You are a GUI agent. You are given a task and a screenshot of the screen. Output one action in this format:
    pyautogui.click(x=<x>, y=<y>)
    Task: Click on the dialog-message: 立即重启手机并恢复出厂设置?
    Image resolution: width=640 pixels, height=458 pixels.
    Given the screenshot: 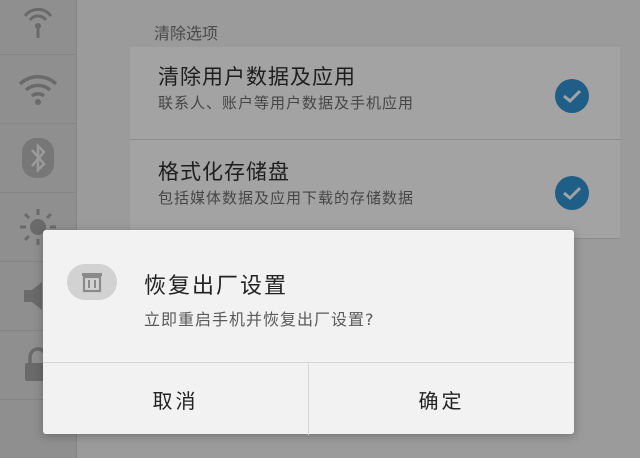 What is the action you would take?
    pyautogui.click(x=259, y=319)
    